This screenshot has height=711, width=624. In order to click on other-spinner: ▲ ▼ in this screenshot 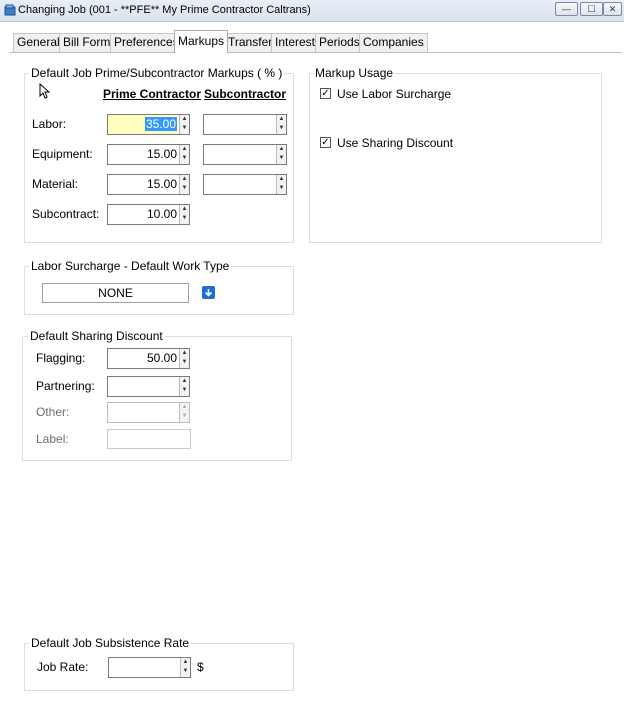, I will do `click(184, 412)`.